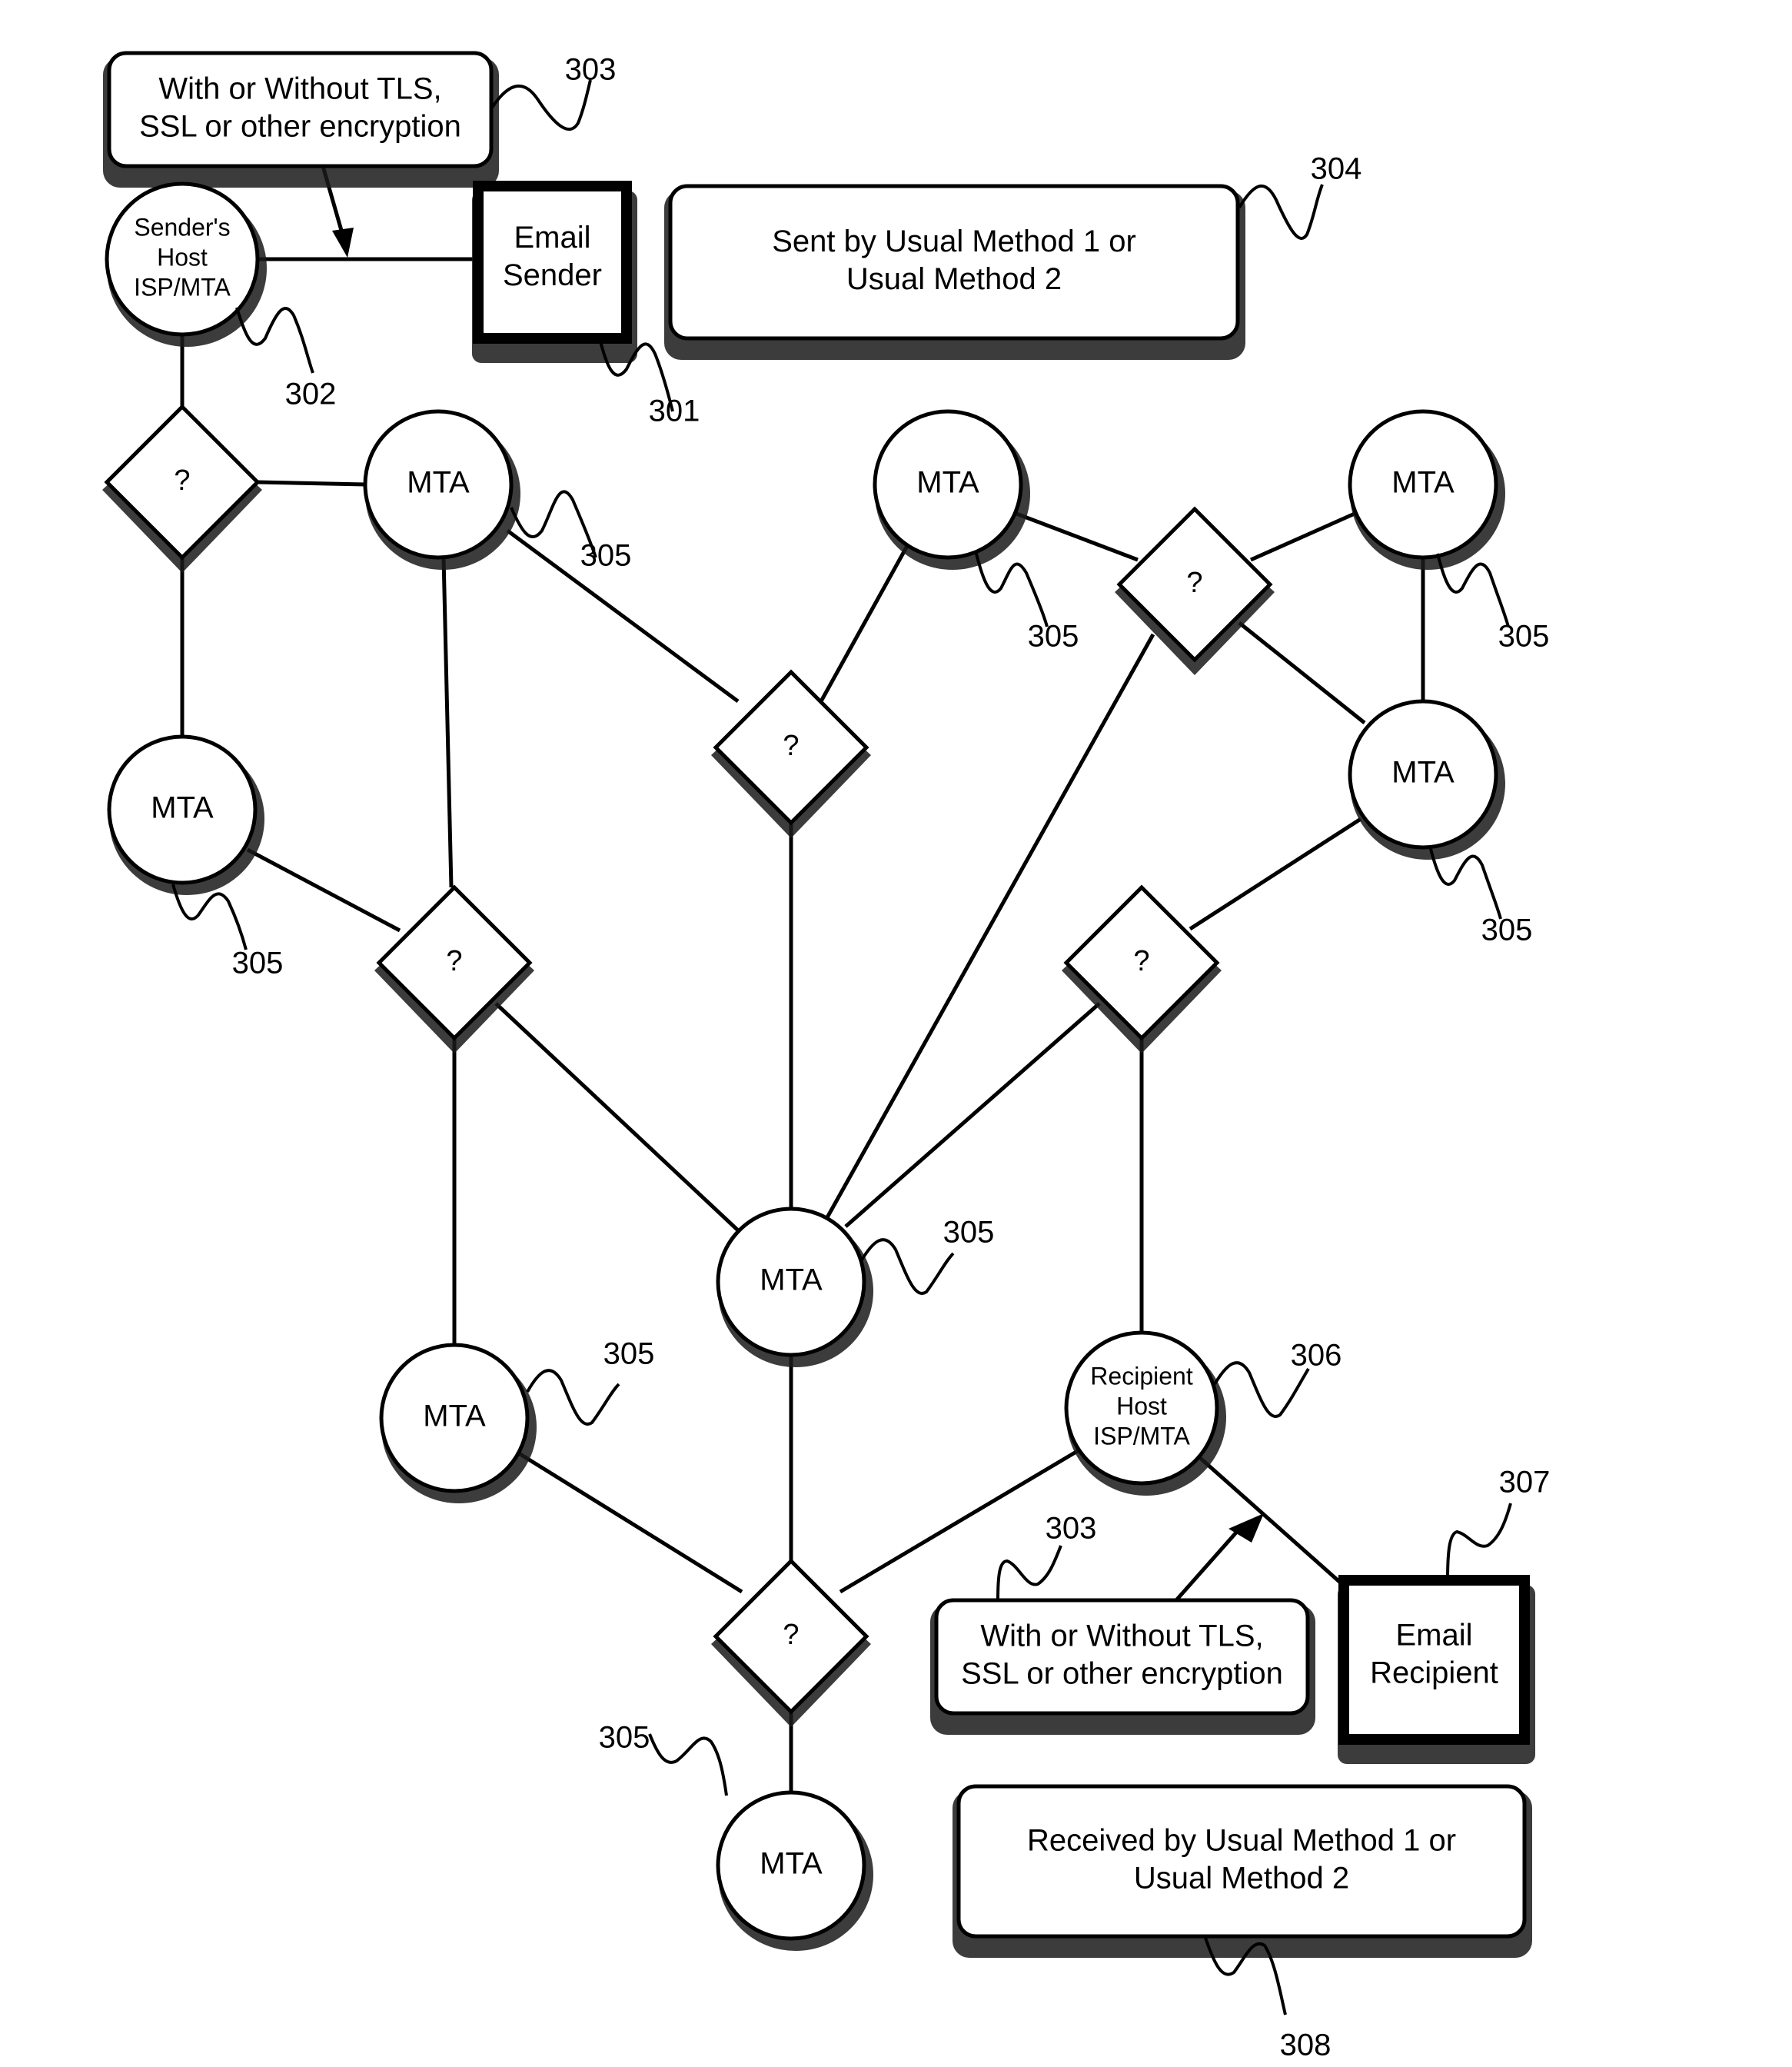 The height and width of the screenshot is (2067, 1792). I want to click on node-label: Sender's, so click(182, 227).